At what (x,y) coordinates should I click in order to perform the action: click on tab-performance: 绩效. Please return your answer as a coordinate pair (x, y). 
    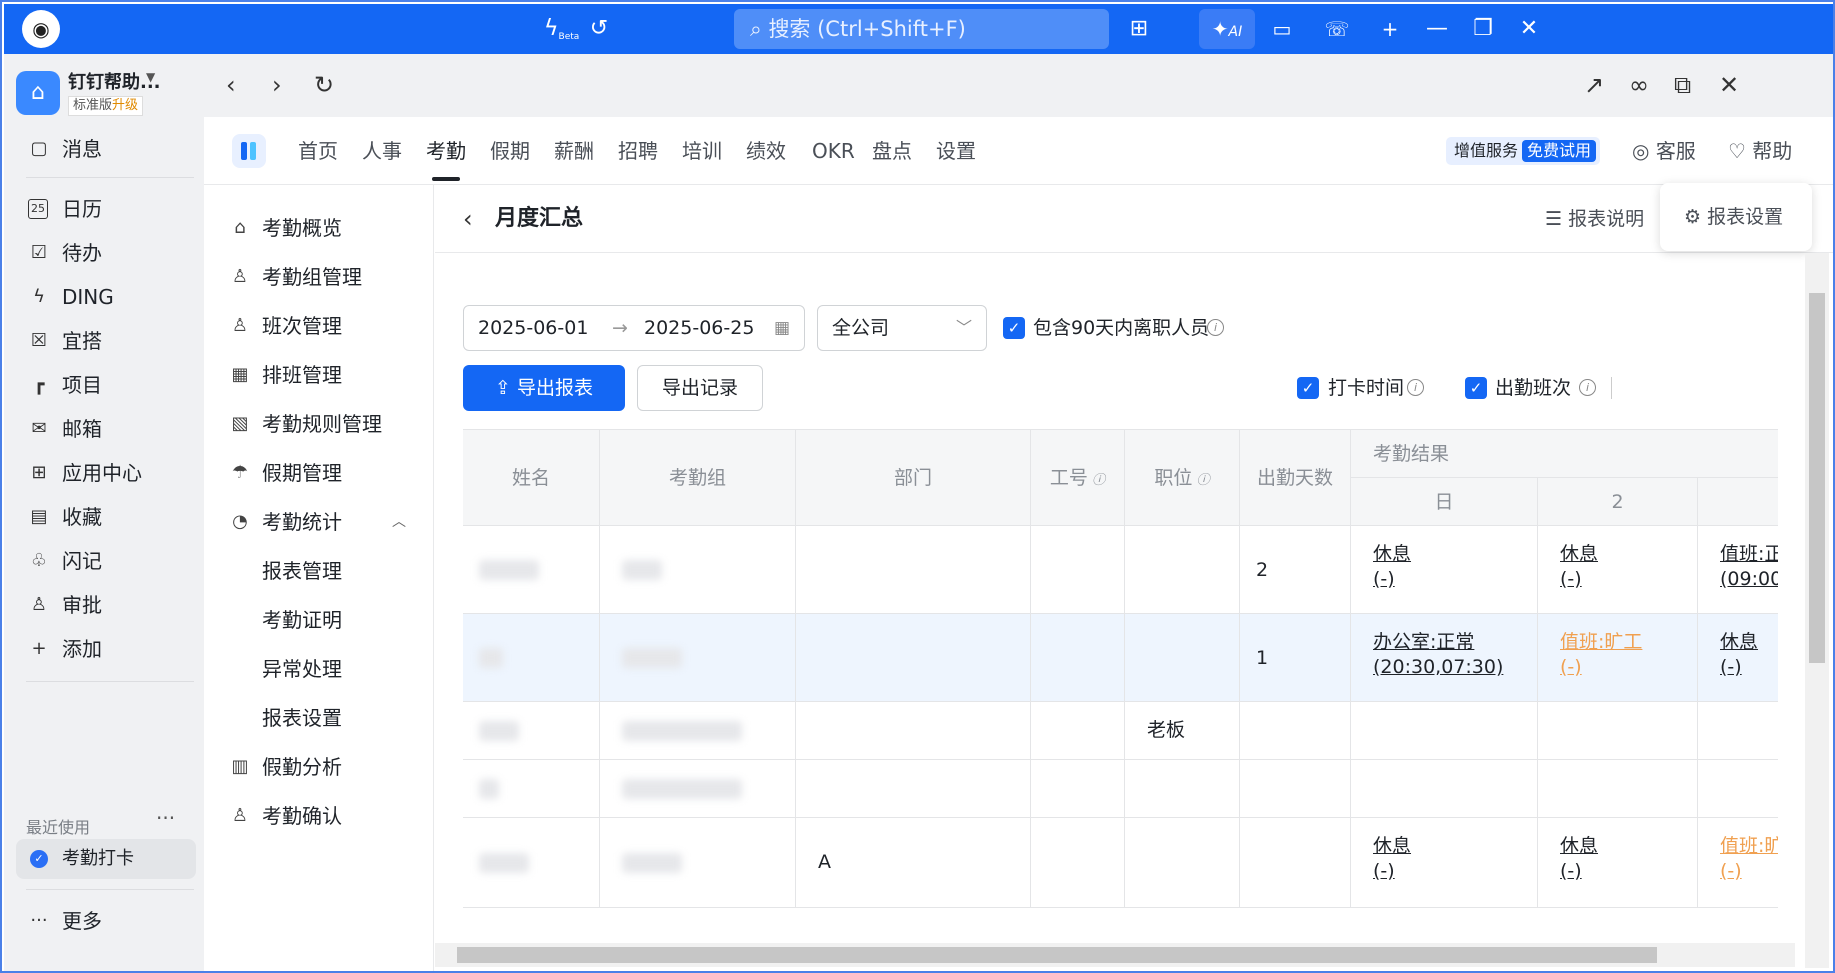
    Looking at the image, I should click on (766, 151).